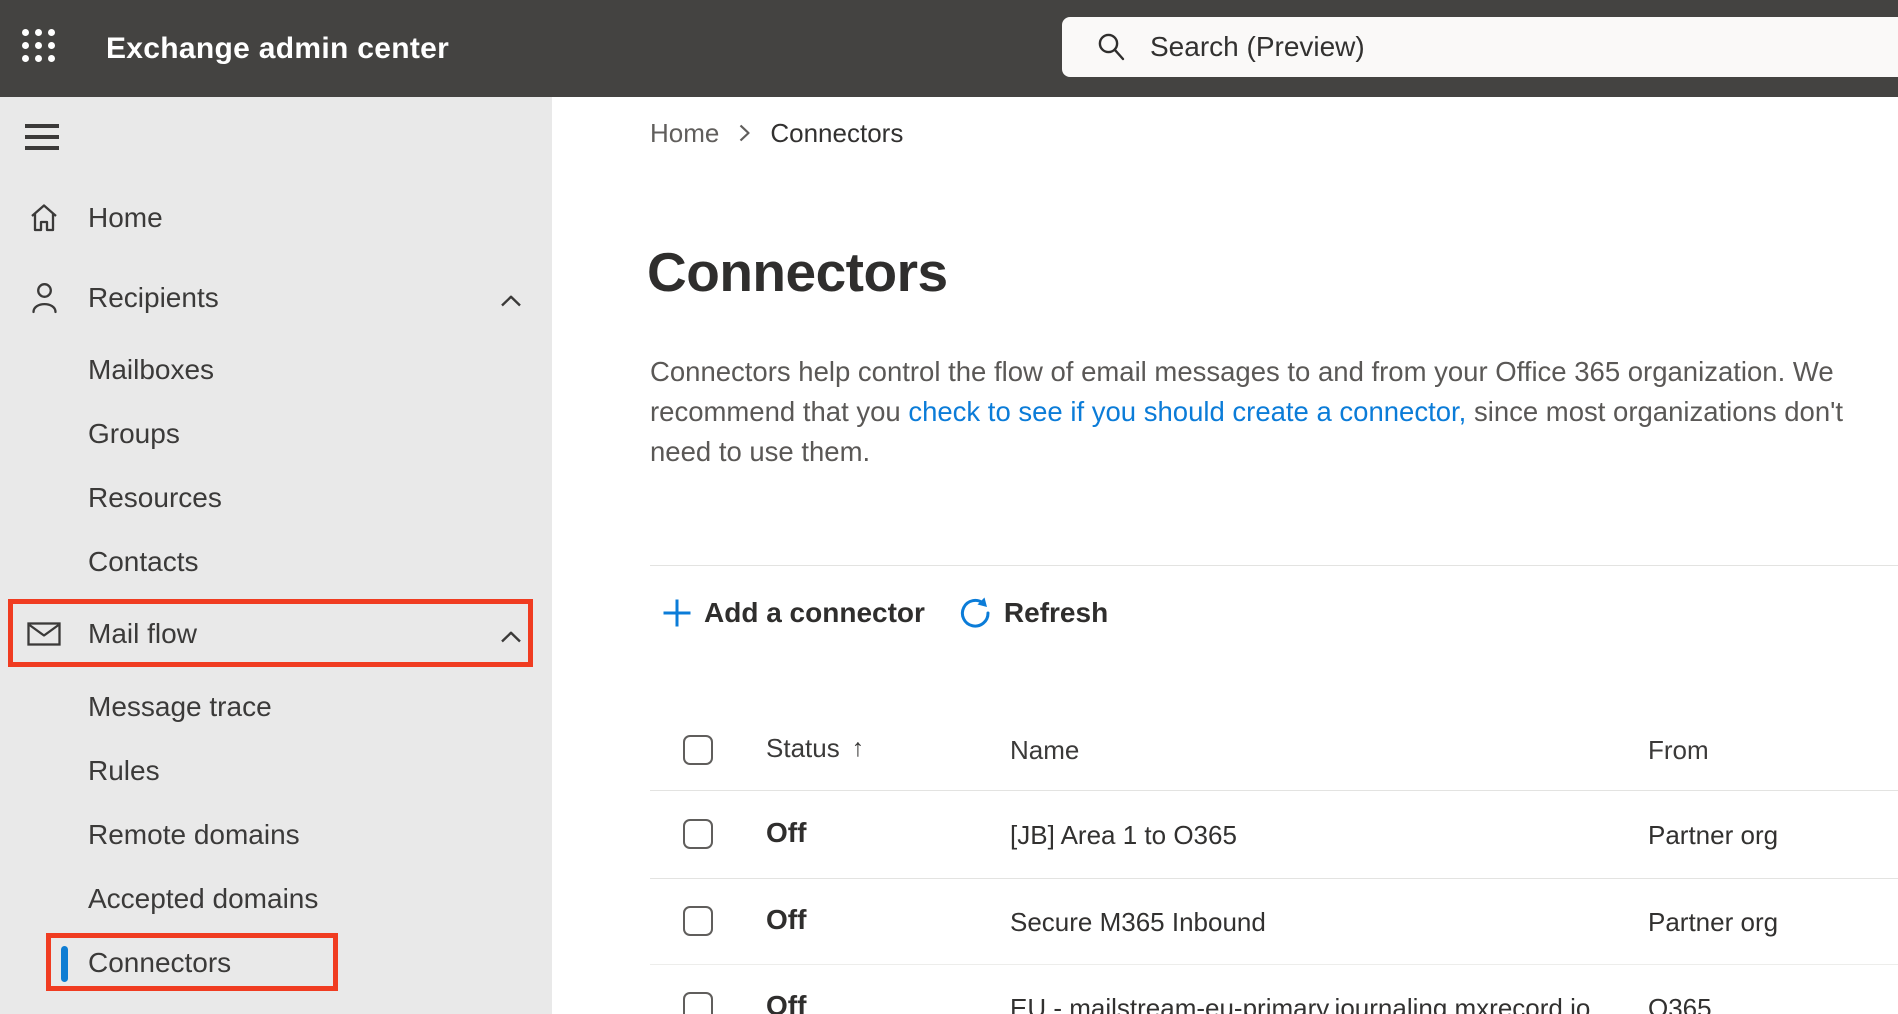  I want to click on sidebar-item-mailboxes: Mailboxes, so click(276, 370).